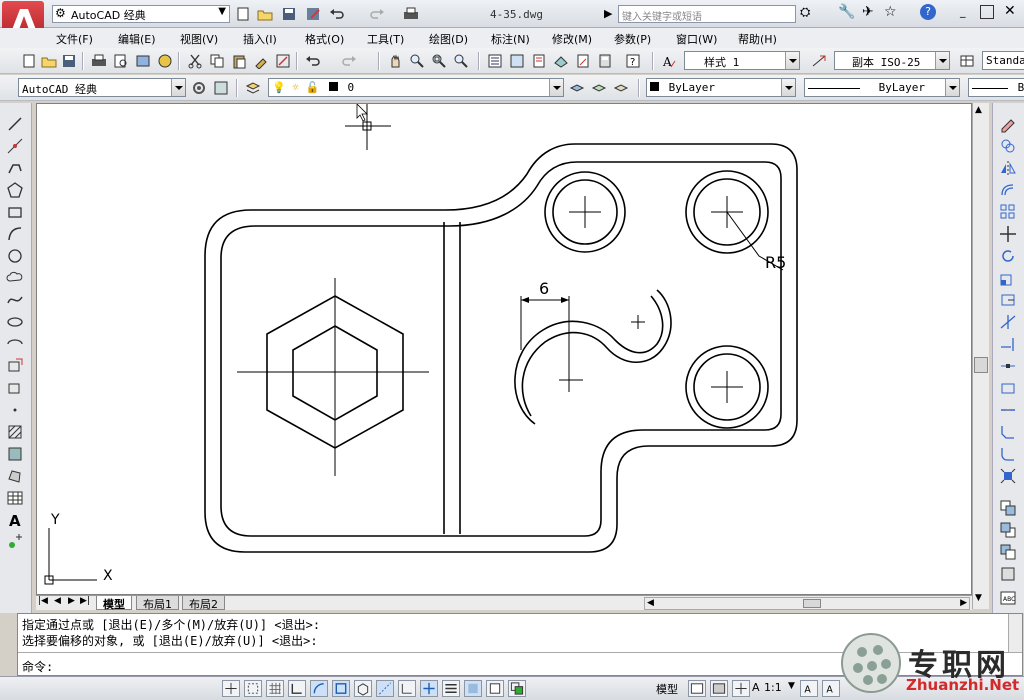  I want to click on circle-icon, so click(16, 257).